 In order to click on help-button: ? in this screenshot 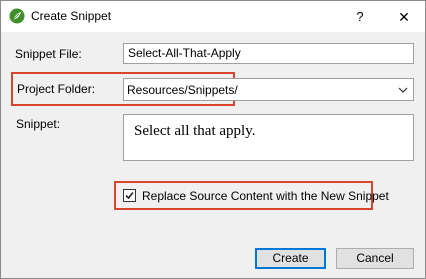, I will do `click(360, 17)`.